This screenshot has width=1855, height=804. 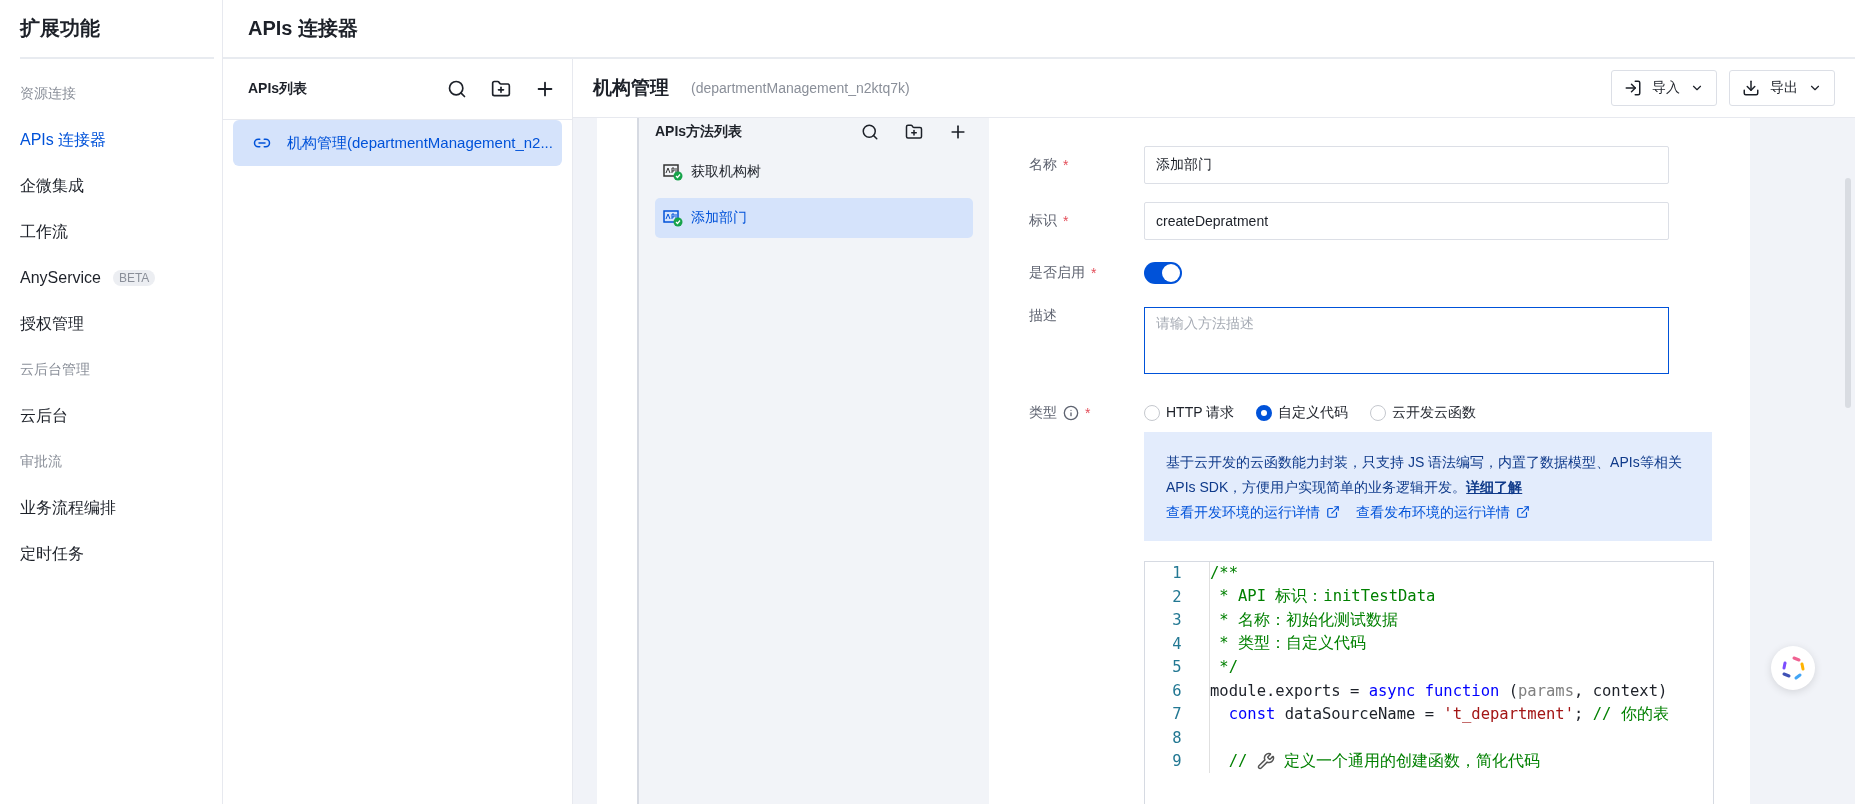 What do you see at coordinates (52, 186) in the screenshot?
I see `sidebar-item: 企微集成` at bounding box center [52, 186].